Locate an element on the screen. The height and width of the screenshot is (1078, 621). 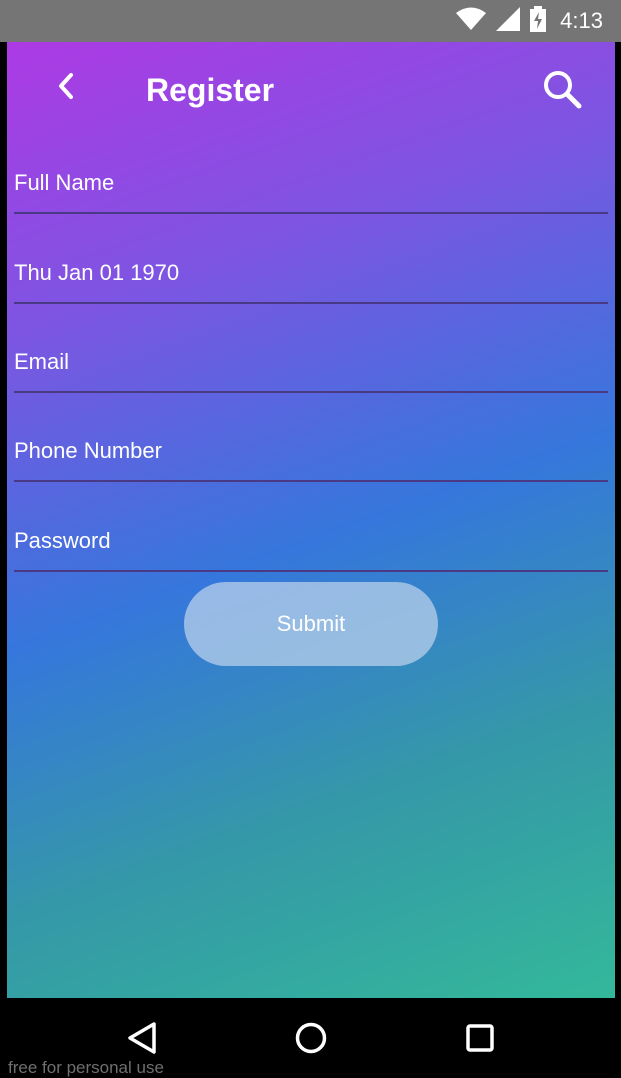
wifi-icon is located at coordinates (471, 21).